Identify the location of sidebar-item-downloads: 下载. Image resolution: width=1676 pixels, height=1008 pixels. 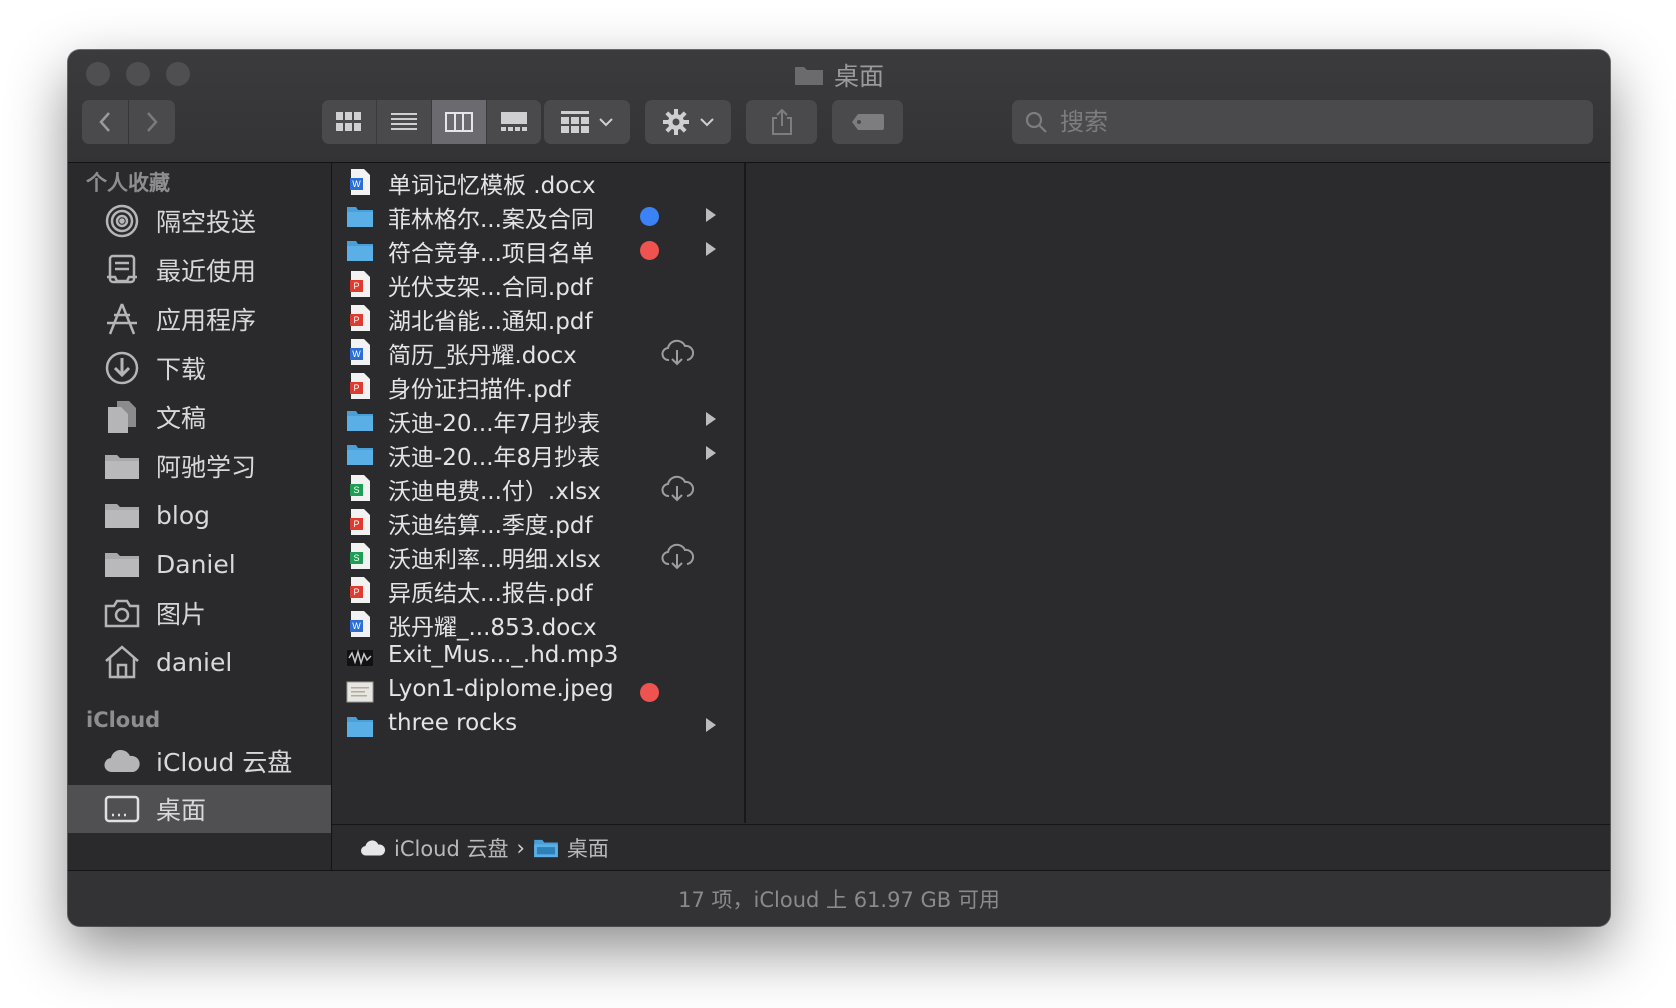
(199, 368).